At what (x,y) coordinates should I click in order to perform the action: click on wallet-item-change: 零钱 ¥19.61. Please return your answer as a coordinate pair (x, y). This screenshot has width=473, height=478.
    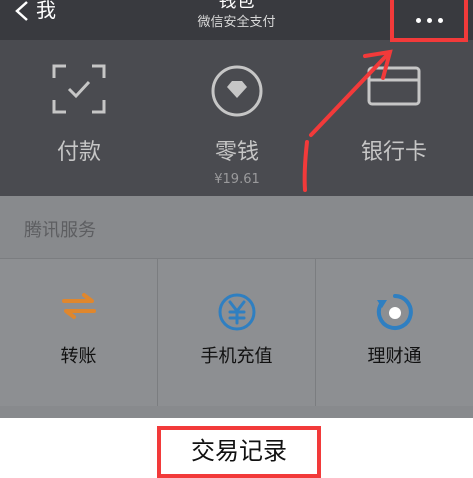
    Looking at the image, I should click on (237, 118).